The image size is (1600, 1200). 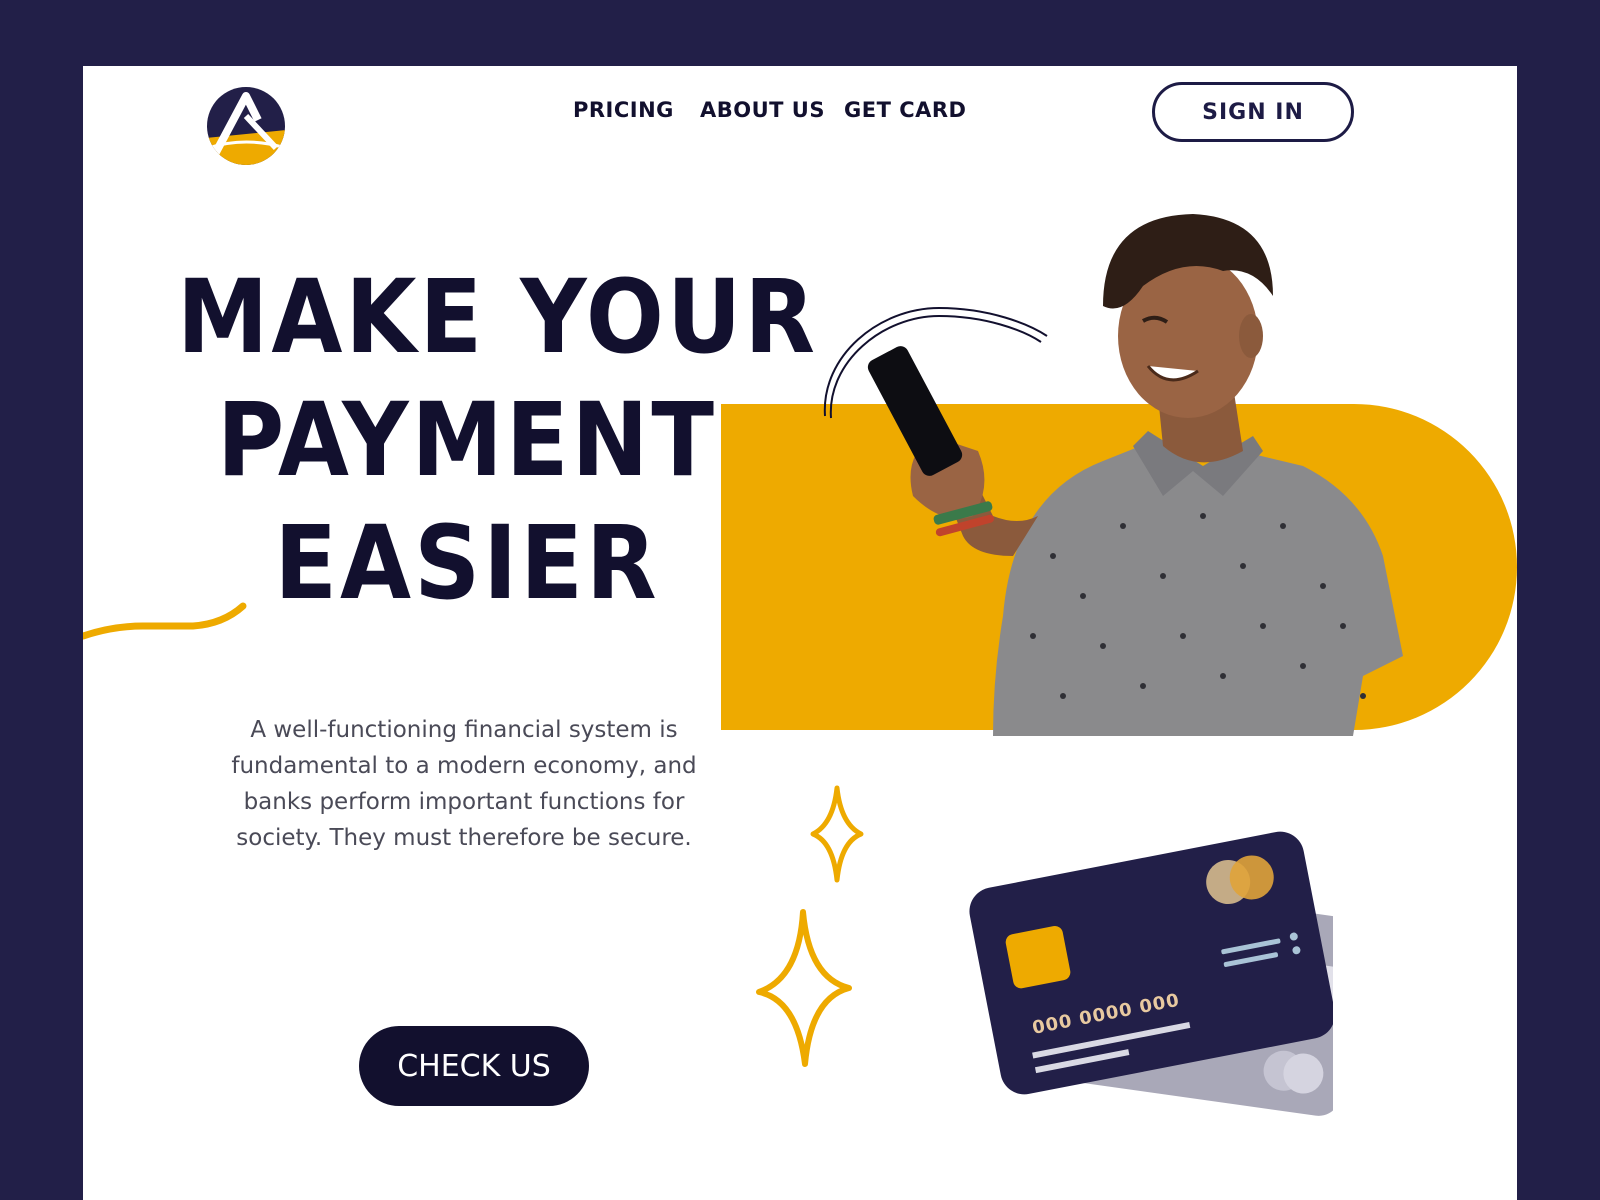 I want to click on squiggle-decoration-icon, so click(x=165, y=621).